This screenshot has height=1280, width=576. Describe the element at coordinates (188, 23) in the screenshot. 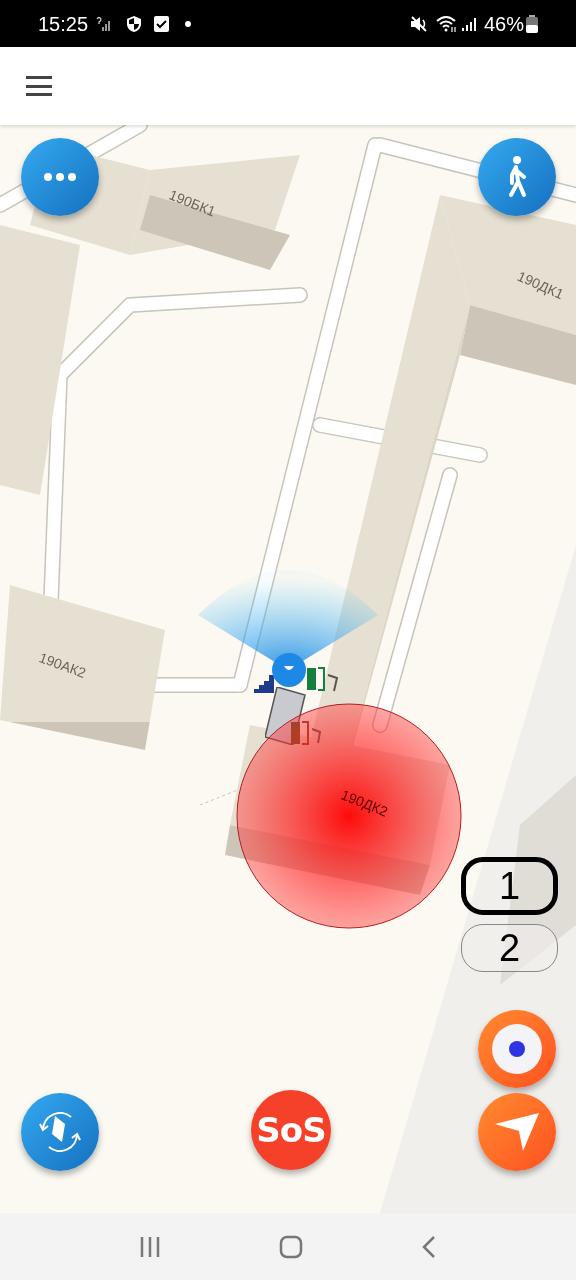

I see `dot-icon` at that location.